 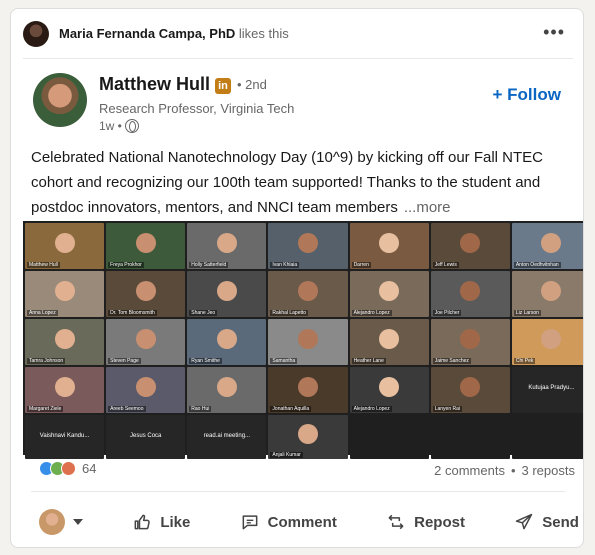 I want to click on participant-name: Holly Satterfield, so click(x=209, y=265).